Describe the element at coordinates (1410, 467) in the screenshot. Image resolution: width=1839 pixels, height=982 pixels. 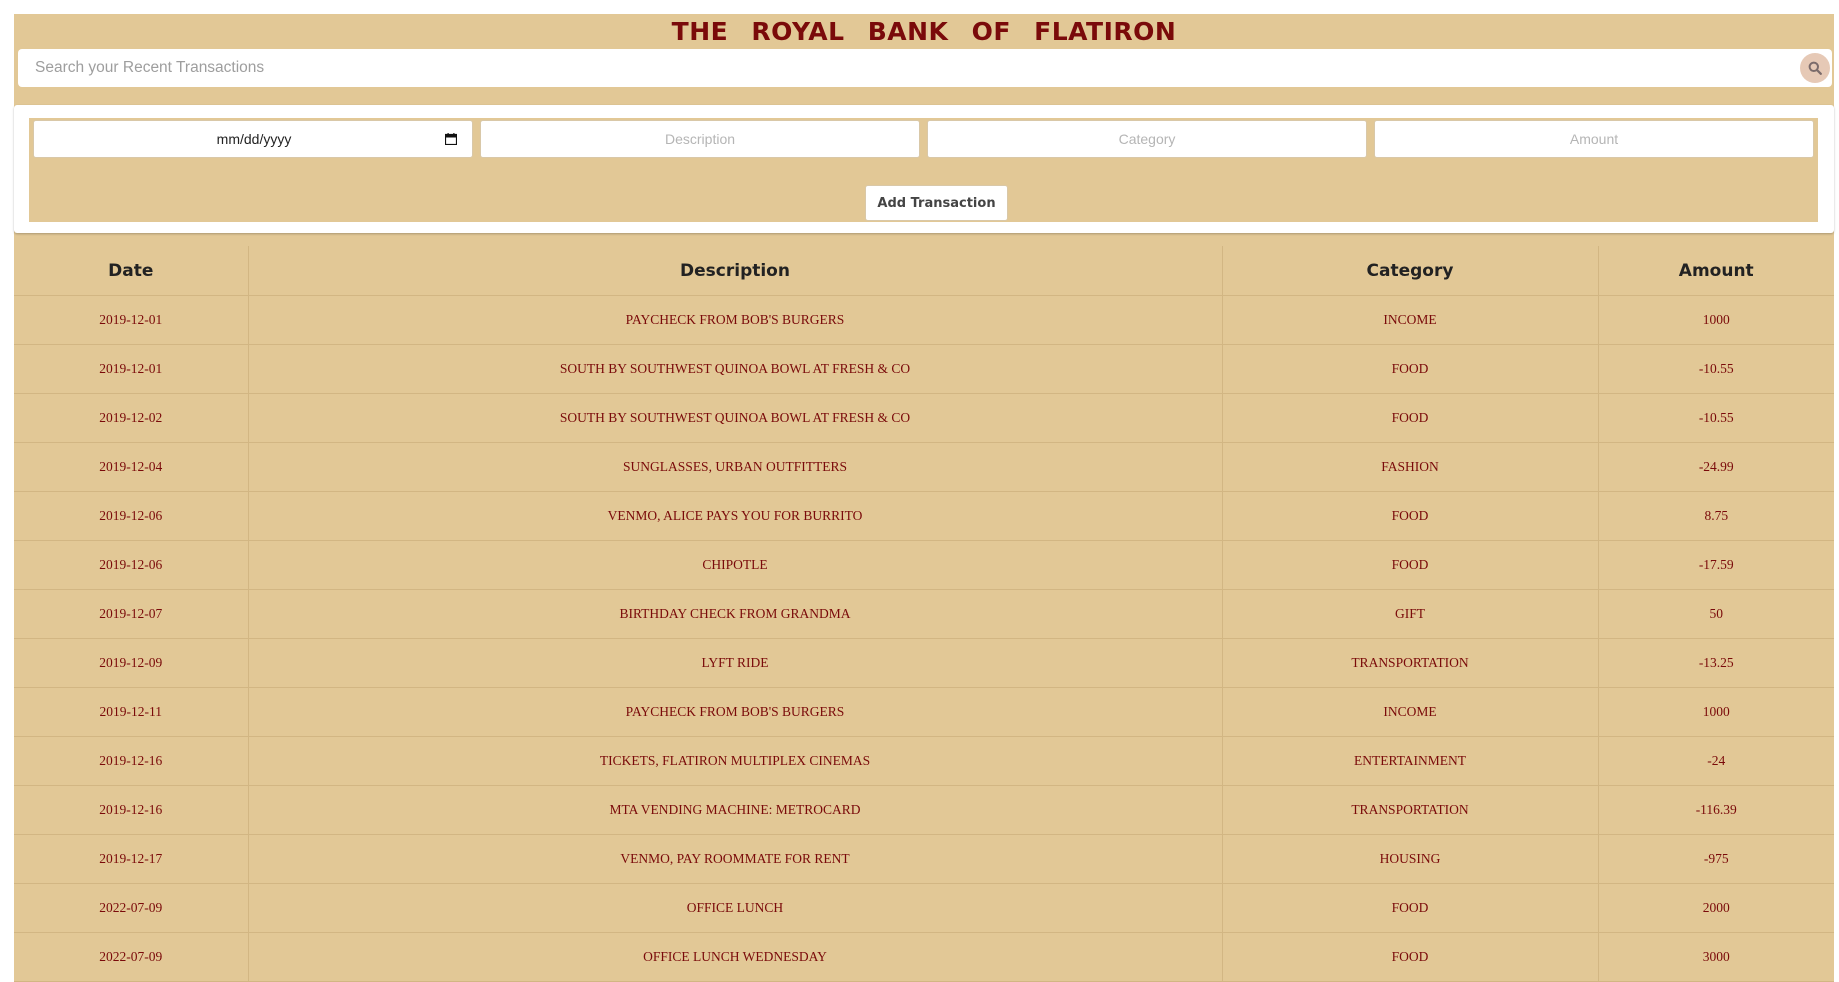
I see `category-cell: FASHION` at that location.